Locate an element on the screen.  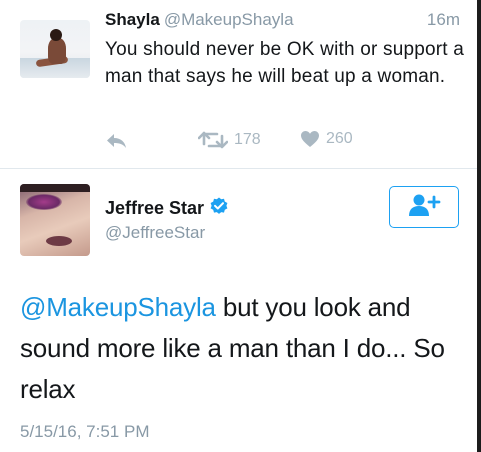
display-name: Jeffree Star is located at coordinates (154, 208).